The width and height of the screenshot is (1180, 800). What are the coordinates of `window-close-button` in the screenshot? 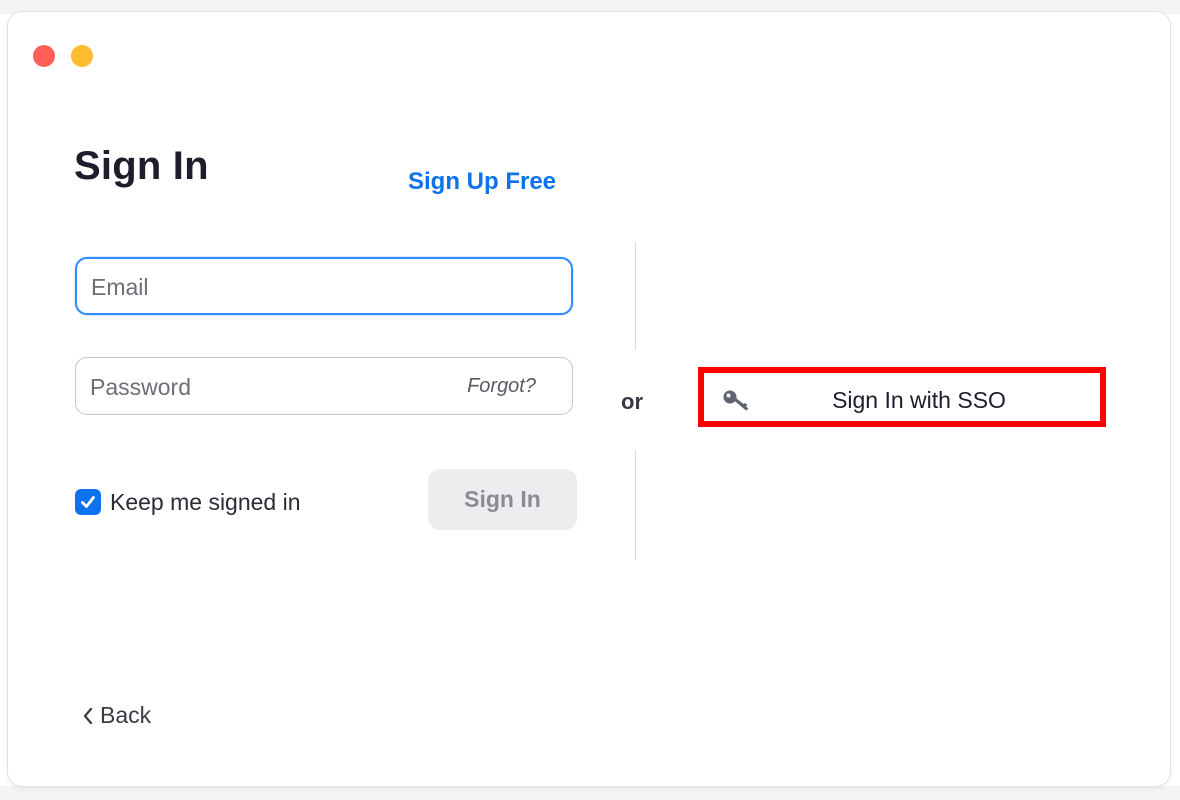 It's located at (44, 56).